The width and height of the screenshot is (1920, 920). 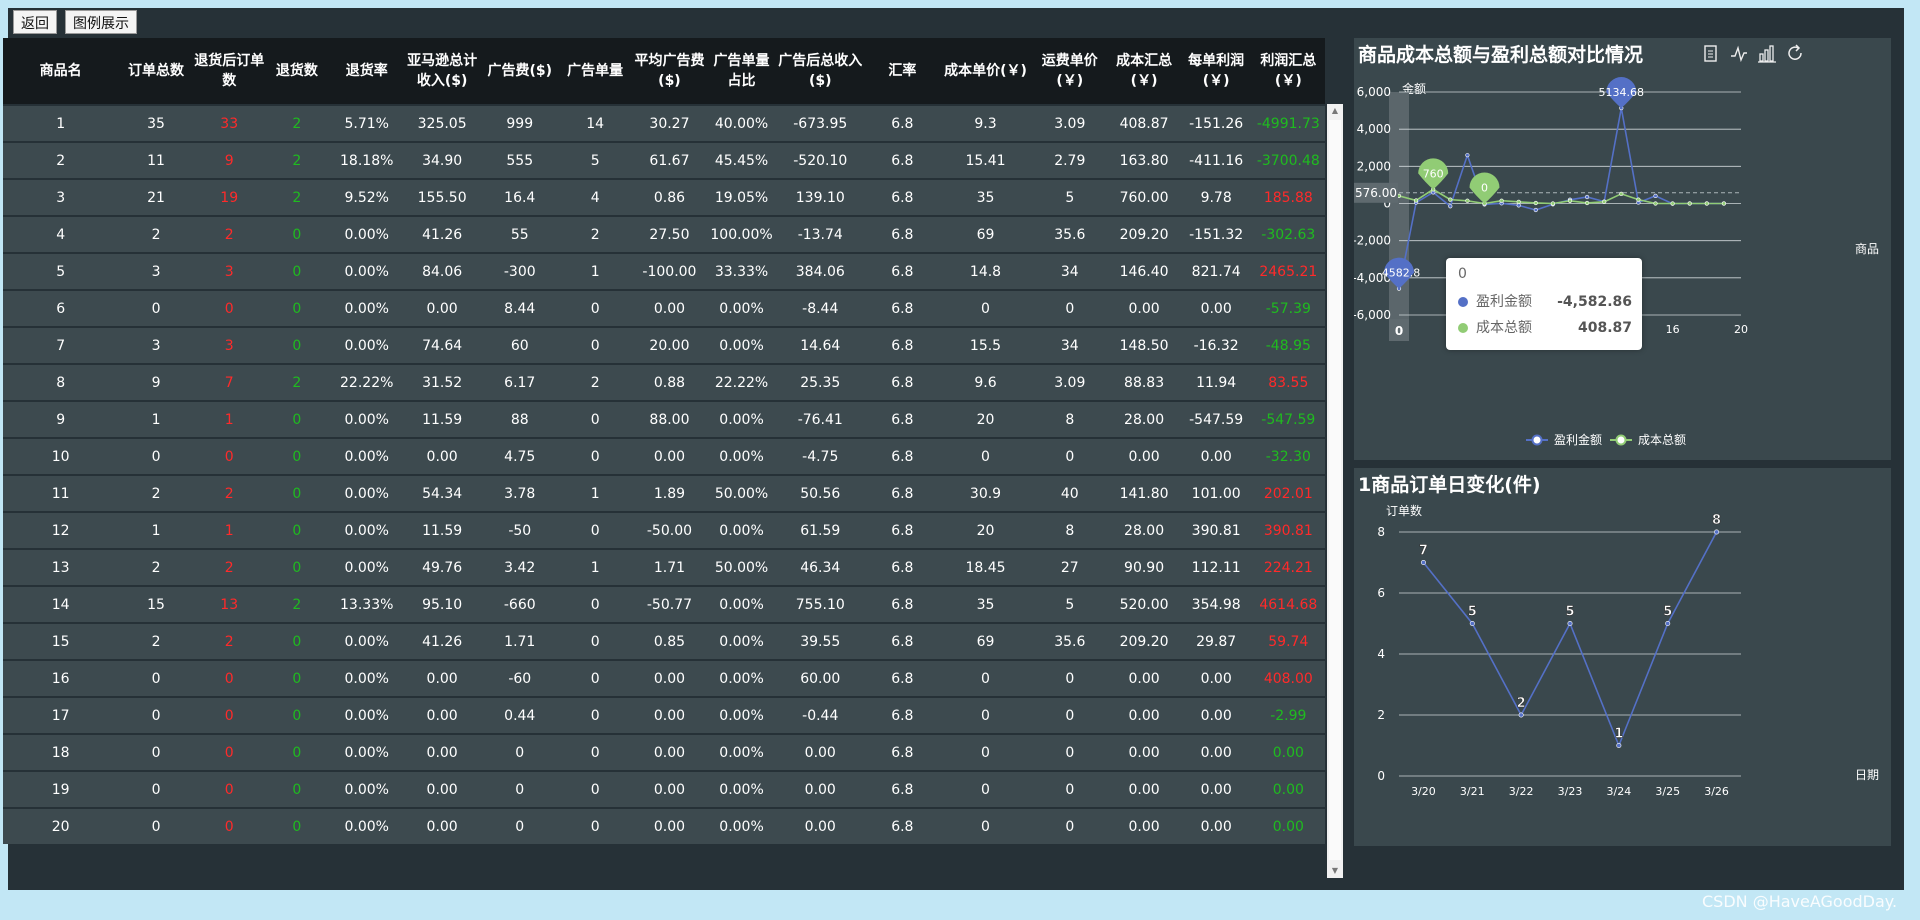 What do you see at coordinates (669, 381) in the screenshot?
I see `table-cell: 0.88` at bounding box center [669, 381].